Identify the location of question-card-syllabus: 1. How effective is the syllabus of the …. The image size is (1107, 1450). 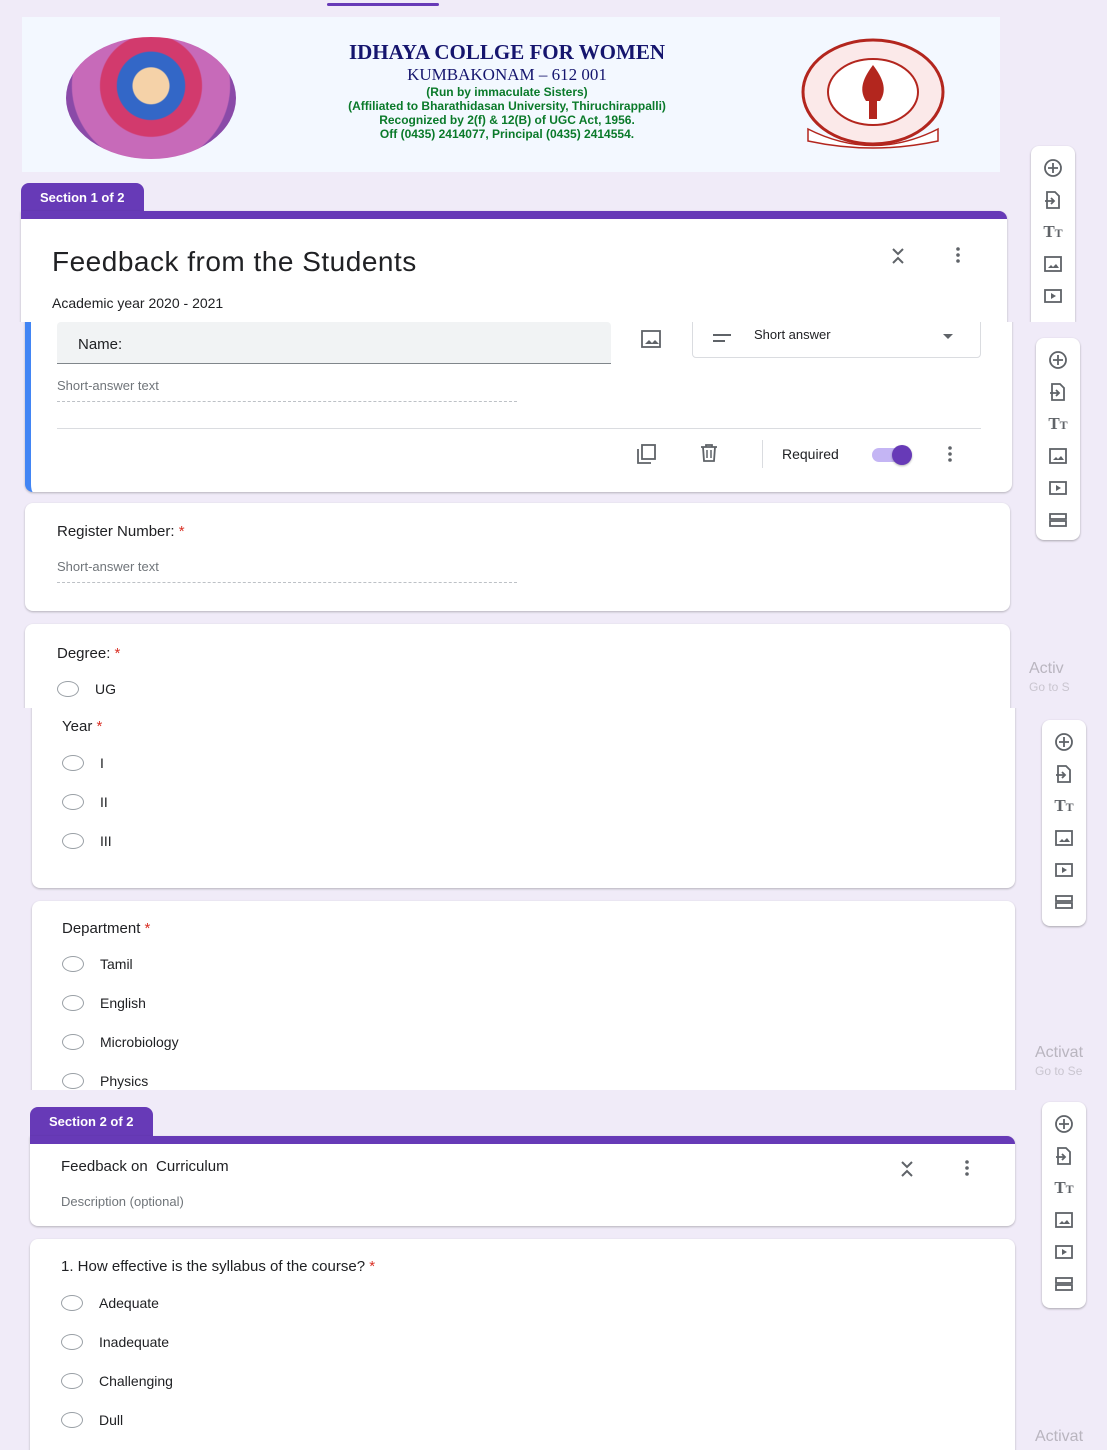
(522, 1344).